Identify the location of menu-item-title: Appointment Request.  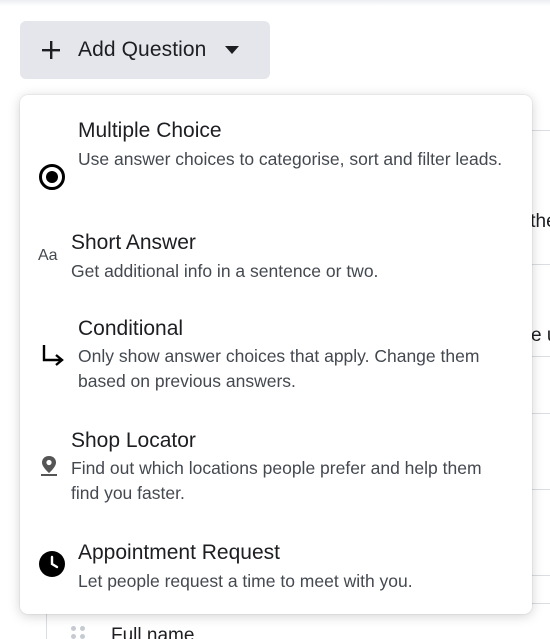
(179, 552).